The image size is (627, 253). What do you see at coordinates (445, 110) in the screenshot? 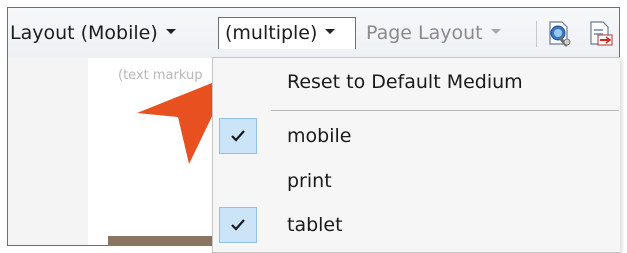
I see `menu-divider` at bounding box center [445, 110].